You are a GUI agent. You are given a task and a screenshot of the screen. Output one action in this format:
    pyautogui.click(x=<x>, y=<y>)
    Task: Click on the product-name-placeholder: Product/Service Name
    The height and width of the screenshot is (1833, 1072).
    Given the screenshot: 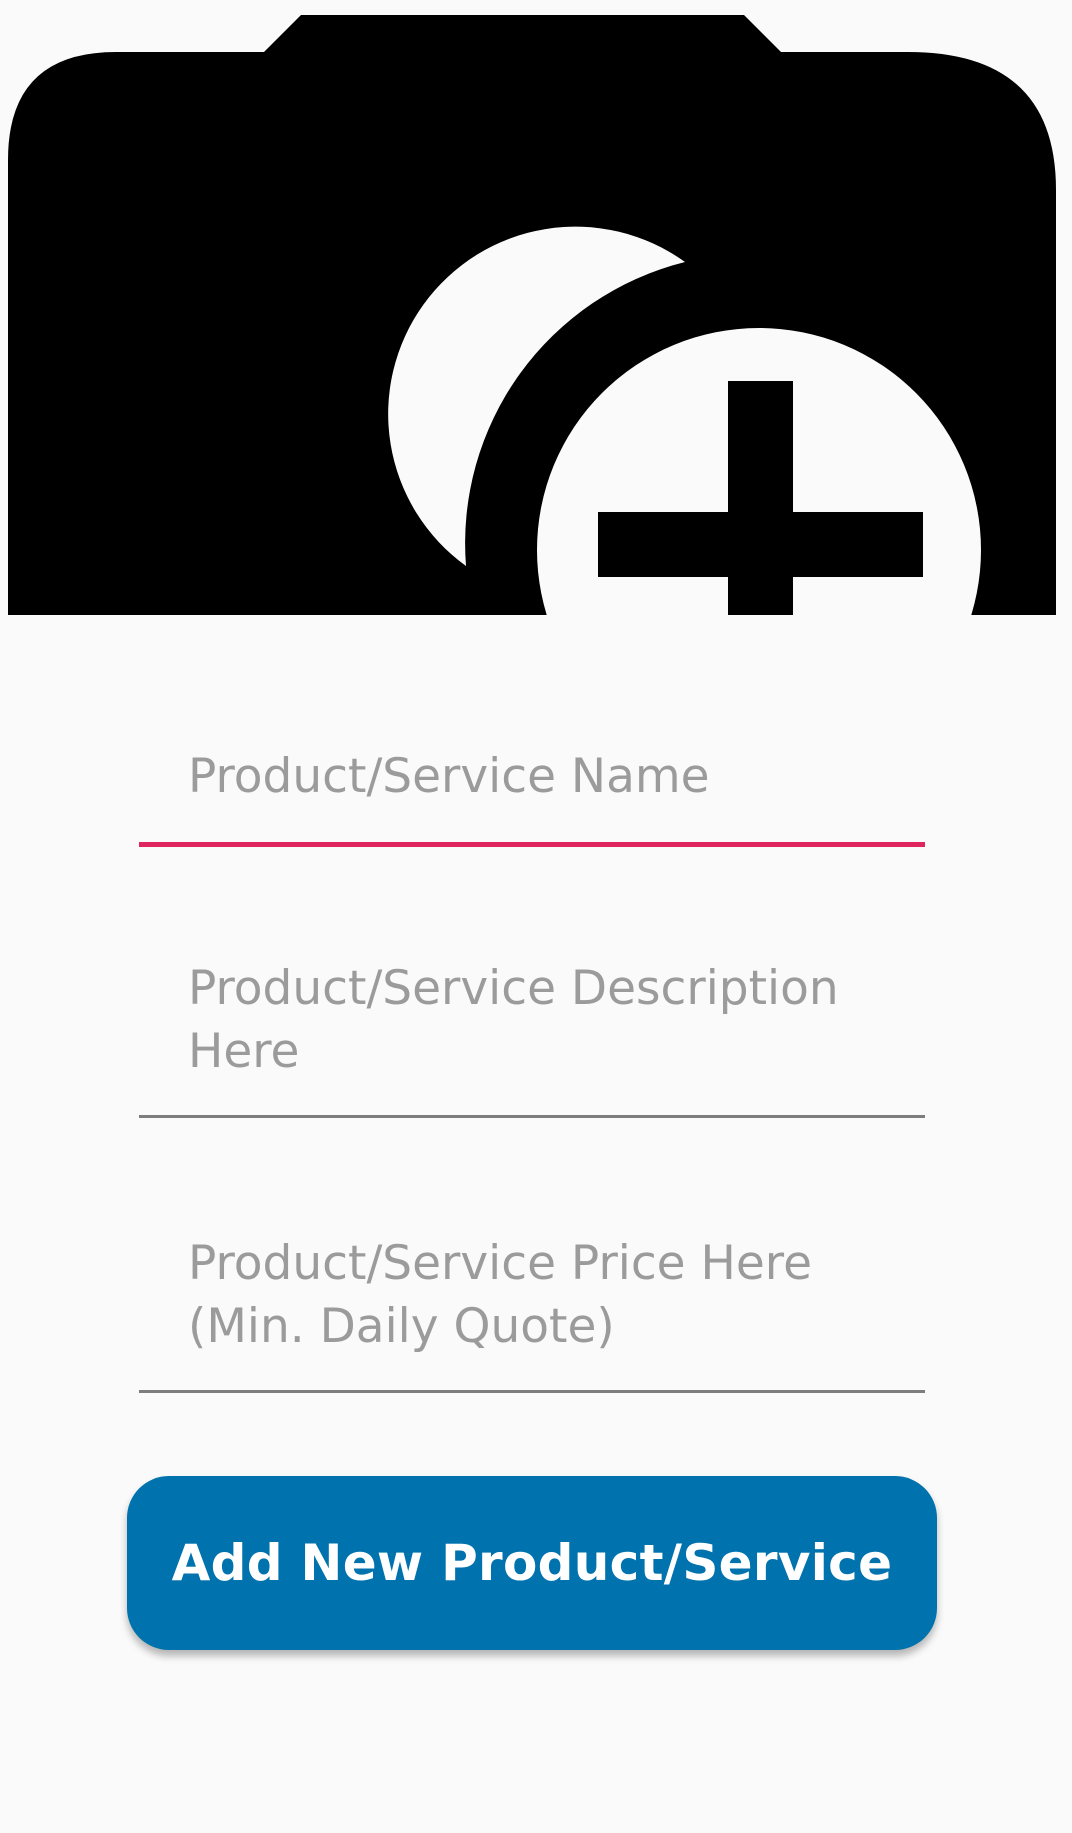 What is the action you would take?
    pyautogui.click(x=449, y=776)
    